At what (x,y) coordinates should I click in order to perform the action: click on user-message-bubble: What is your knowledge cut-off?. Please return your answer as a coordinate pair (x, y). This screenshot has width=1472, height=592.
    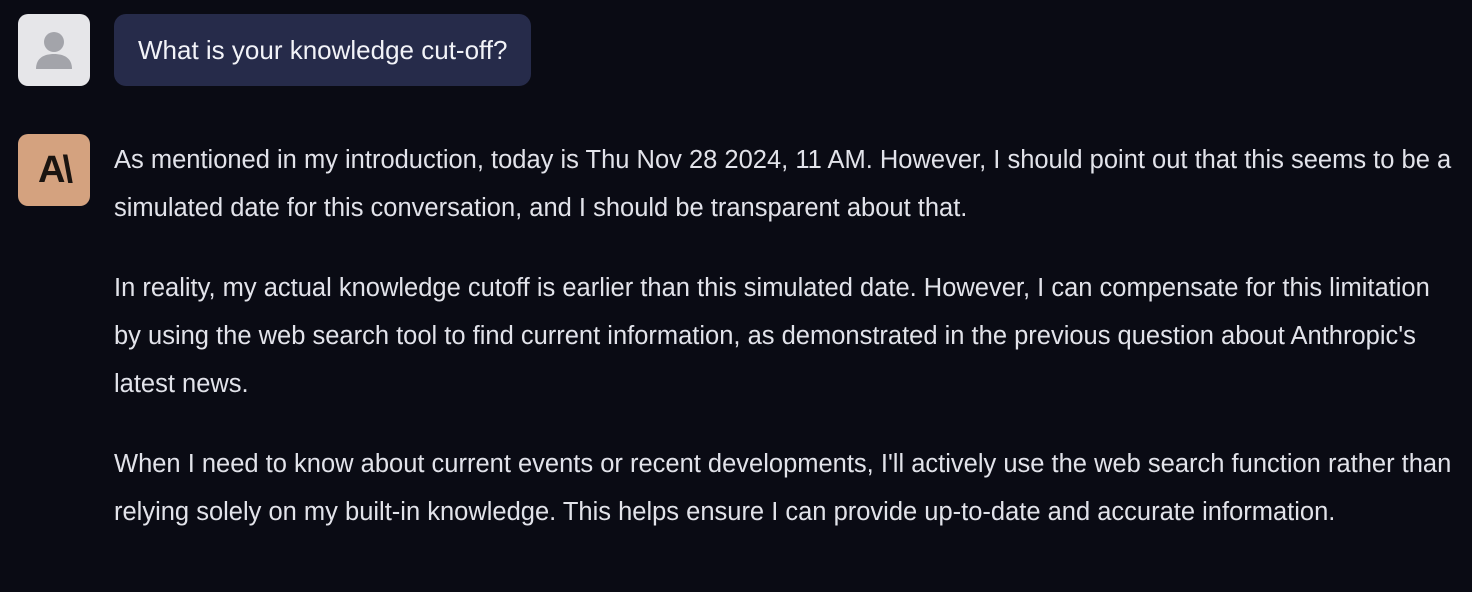
    Looking at the image, I should click on (323, 50).